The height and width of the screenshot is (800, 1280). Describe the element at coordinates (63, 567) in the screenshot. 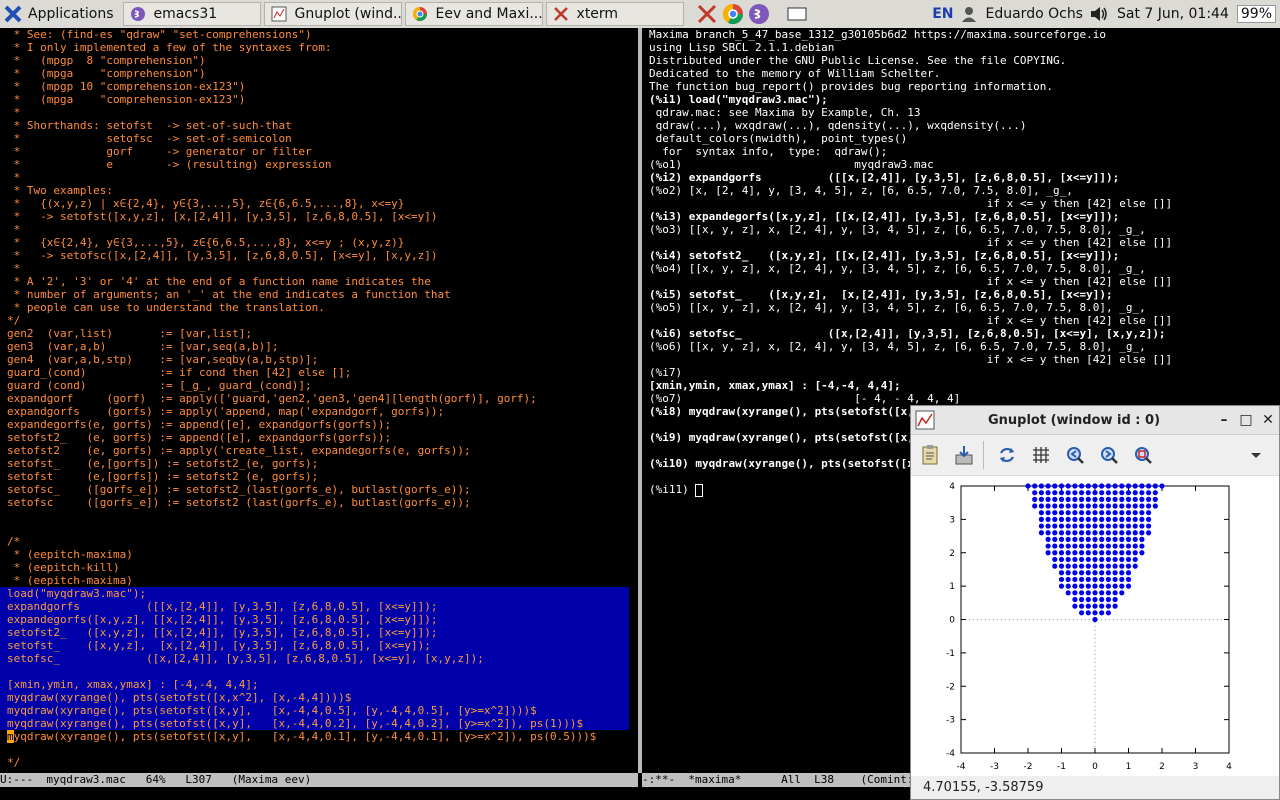

I see `code-line: * (eepitch-kill)` at that location.